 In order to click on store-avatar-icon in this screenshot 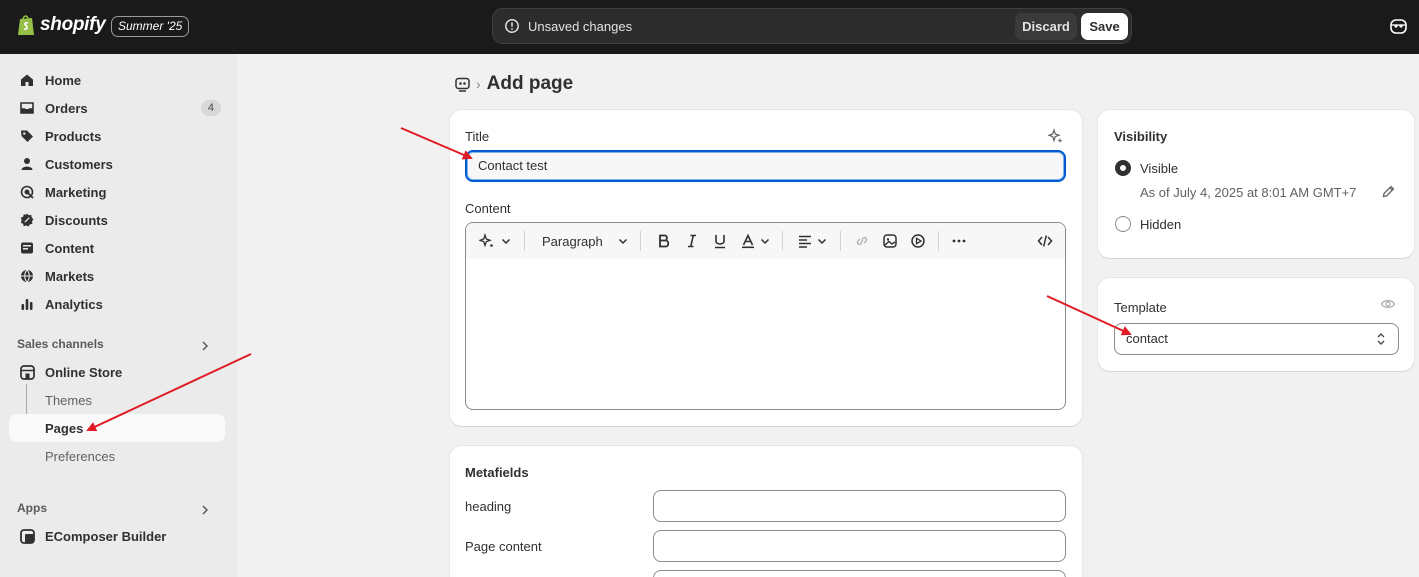, I will do `click(1398, 26)`.